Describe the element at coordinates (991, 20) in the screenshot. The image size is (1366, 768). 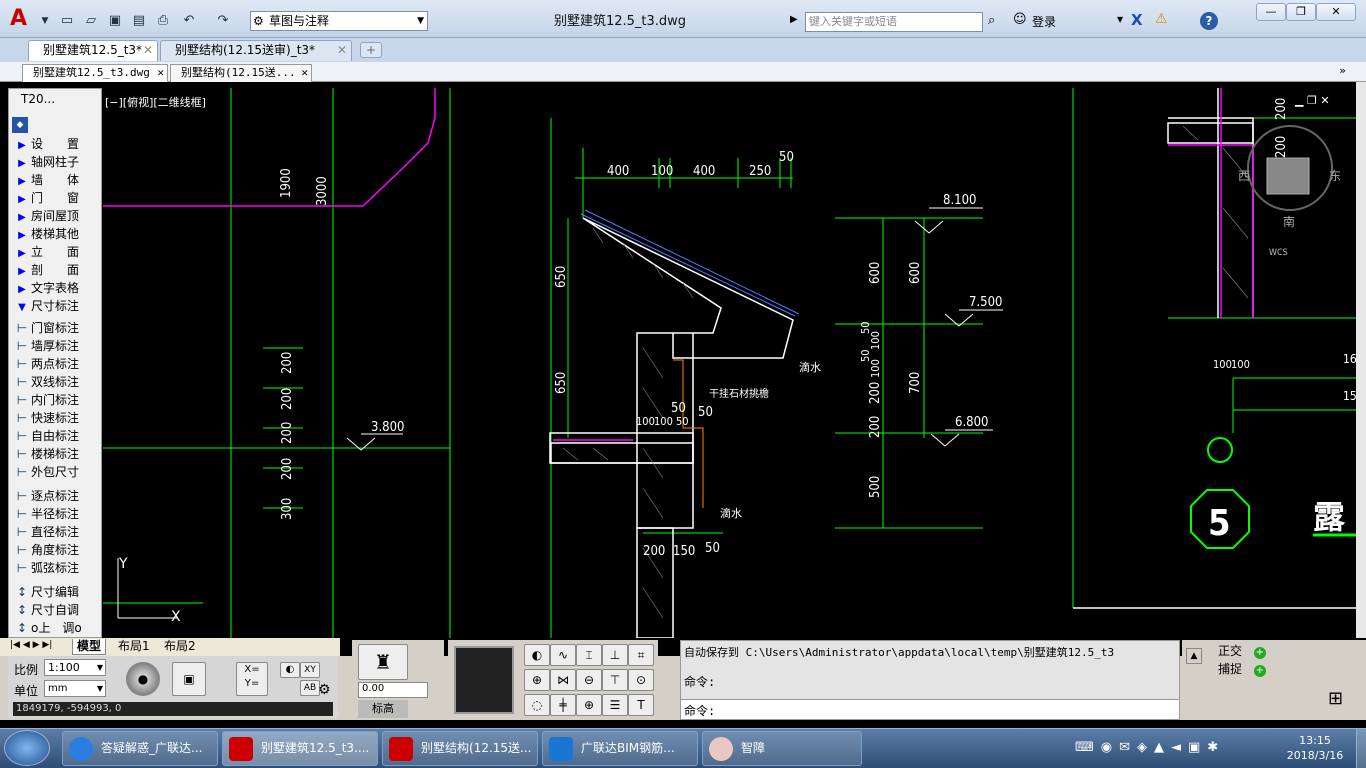
I see `binoculars-icon: ⌕` at that location.